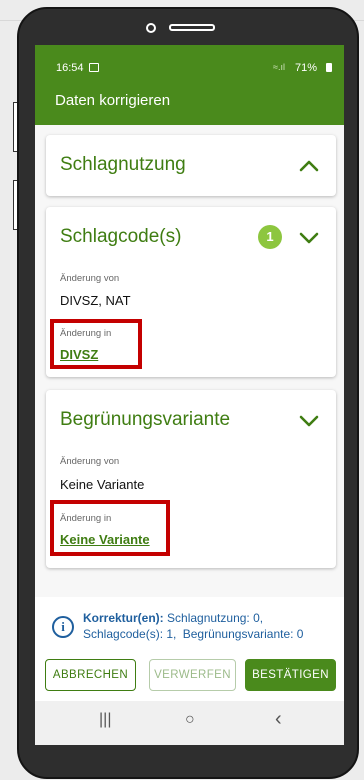 Image resolution: width=364 pixels, height=780 pixels. Describe the element at coordinates (306, 68) in the screenshot. I see `battery-level: 71%` at that location.